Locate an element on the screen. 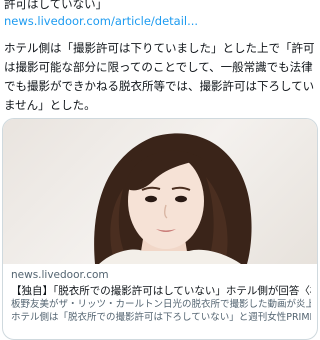 The height and width of the screenshot is (340, 320). tweet-text-top-line: 許可はしていない」 is located at coordinates (56, 5).